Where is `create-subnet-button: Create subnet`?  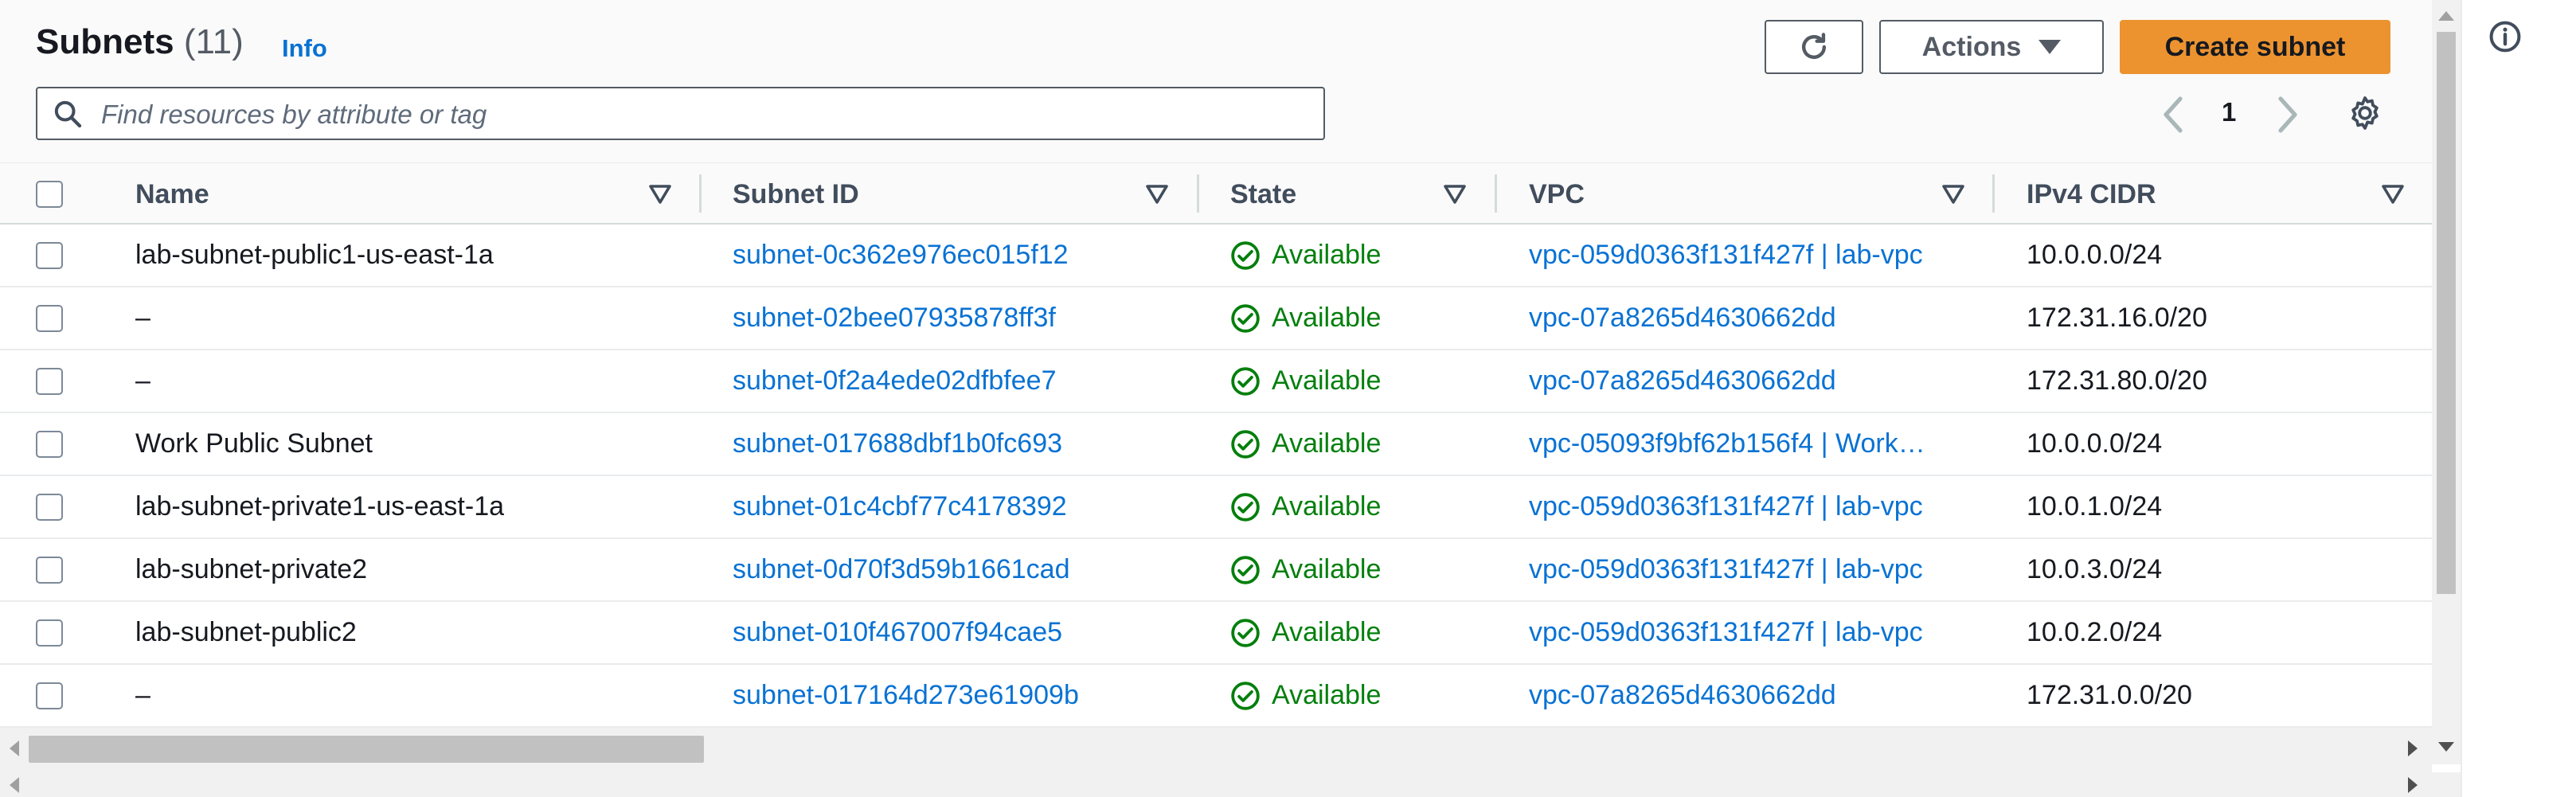 create-subnet-button: Create subnet is located at coordinates (2255, 47).